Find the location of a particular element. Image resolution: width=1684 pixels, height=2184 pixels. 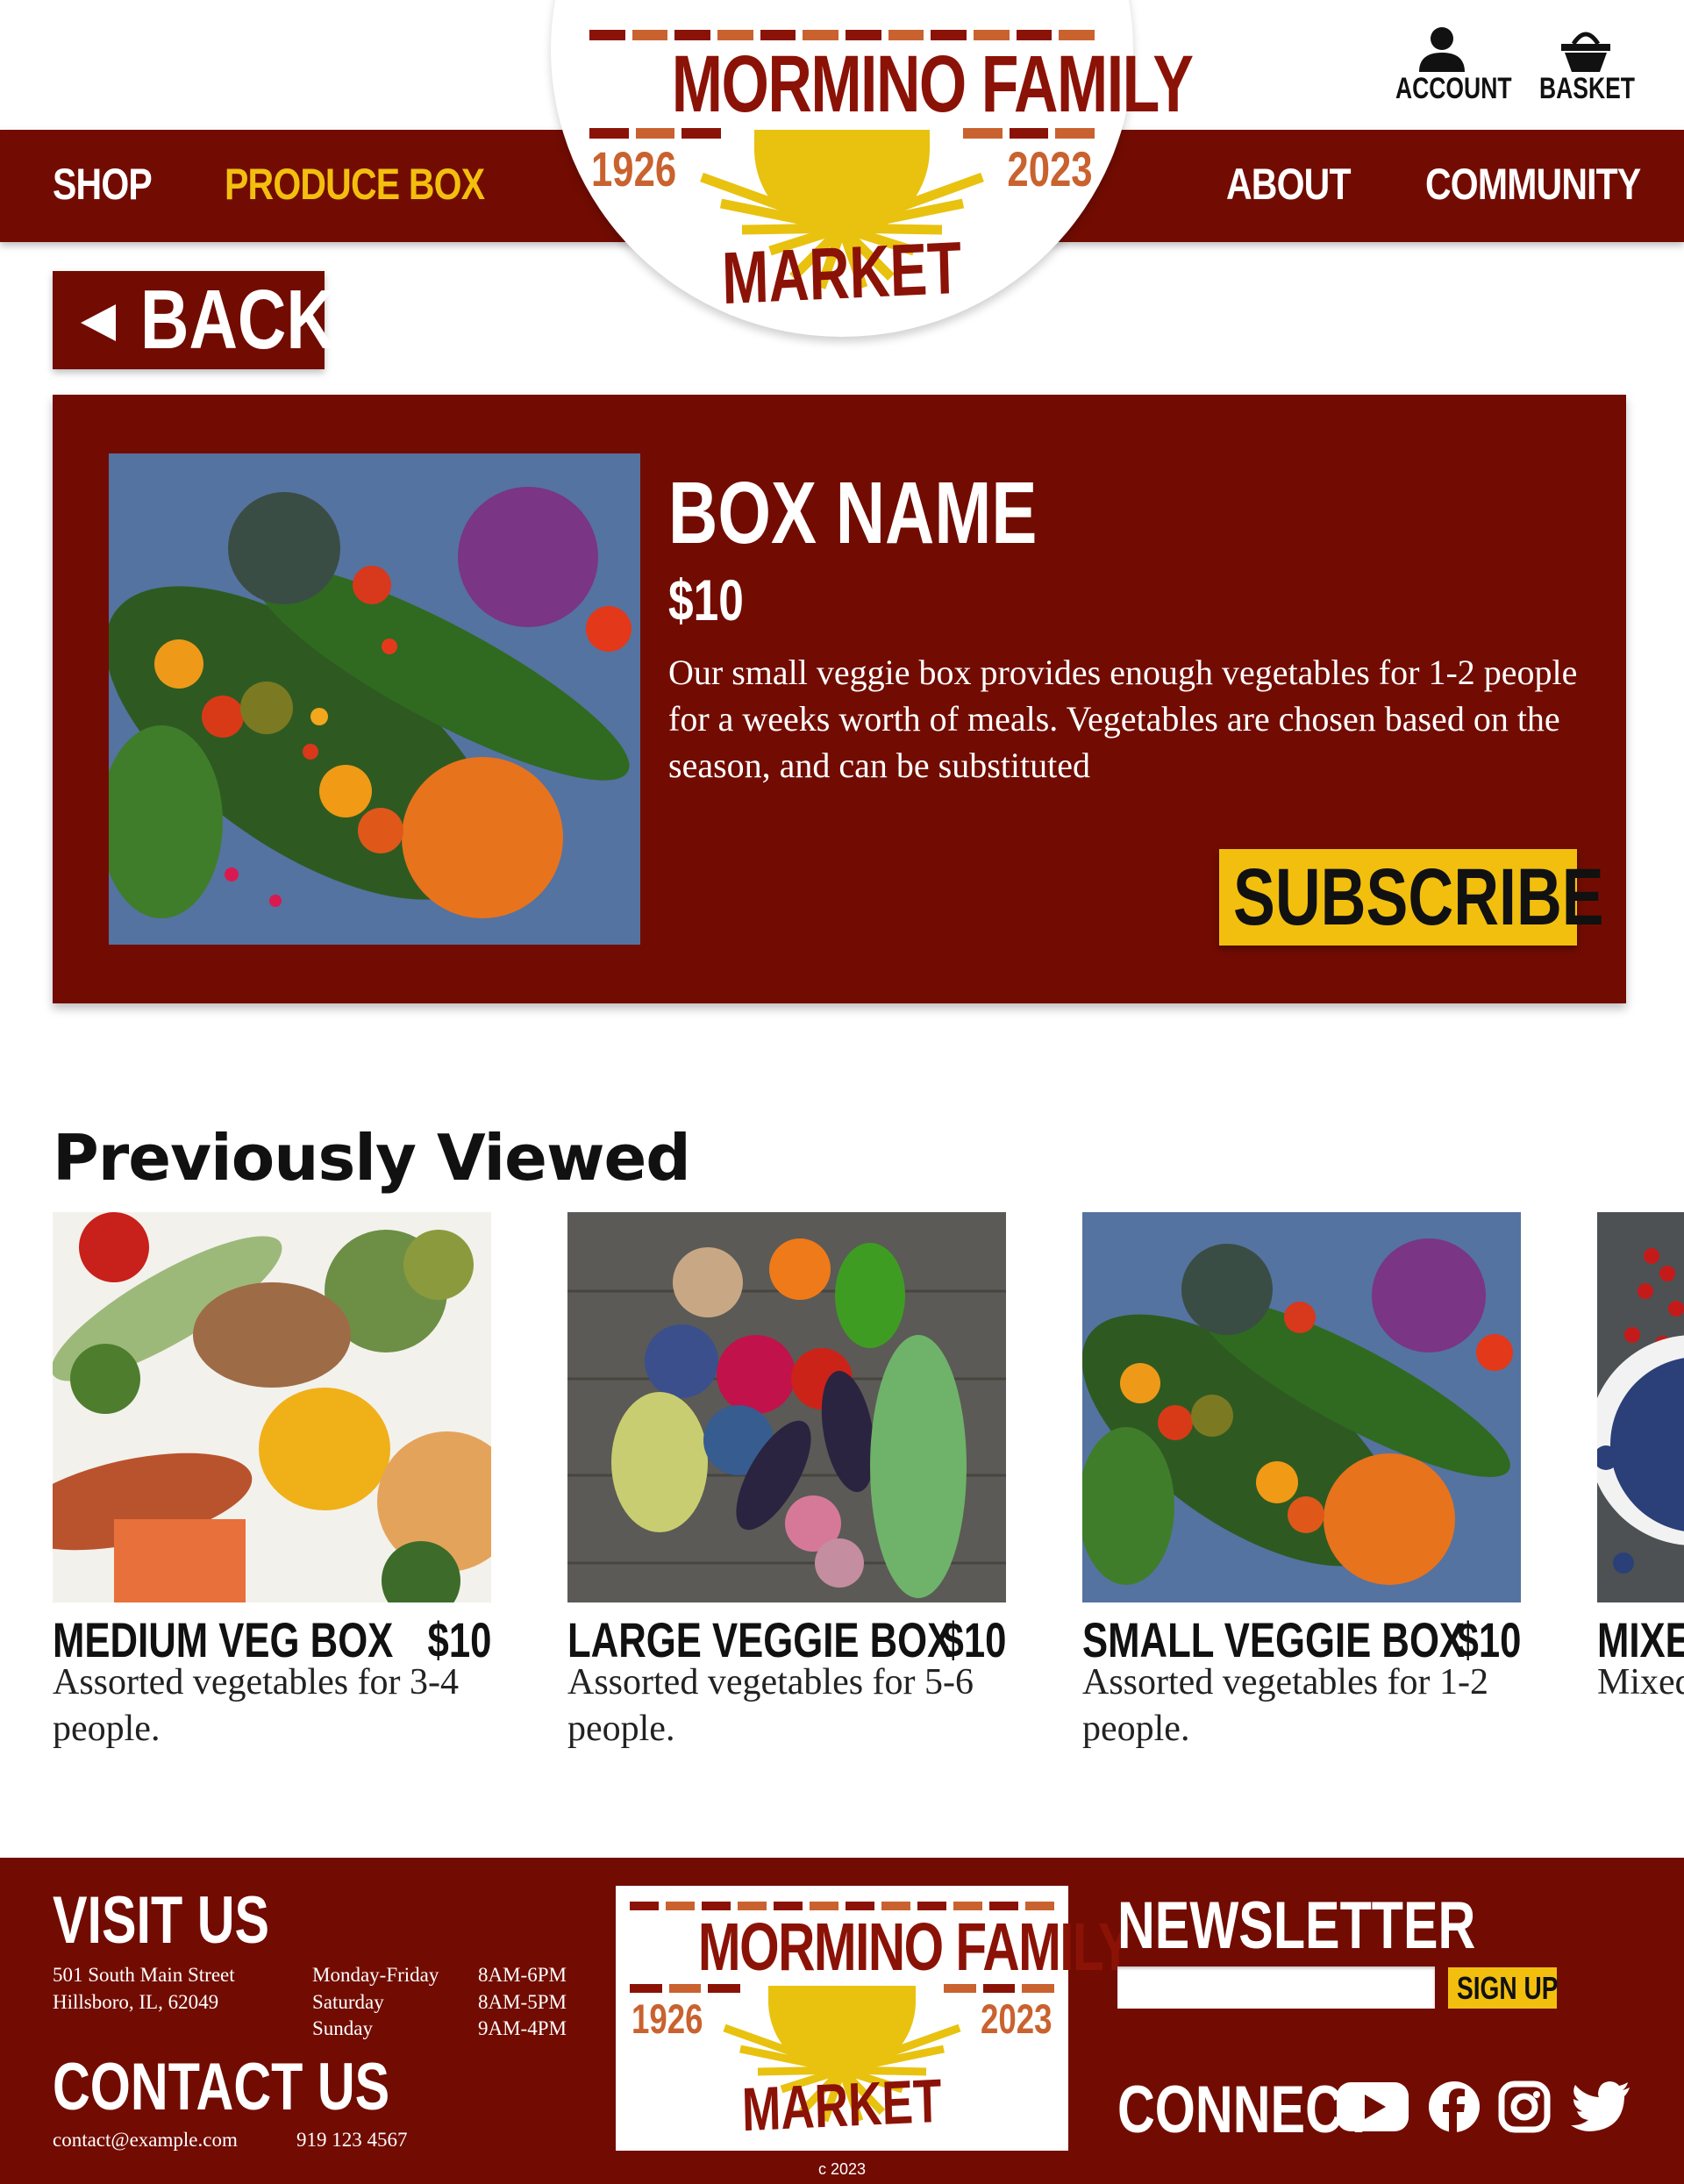

contact-email: contact@example.com is located at coordinates (145, 2139).